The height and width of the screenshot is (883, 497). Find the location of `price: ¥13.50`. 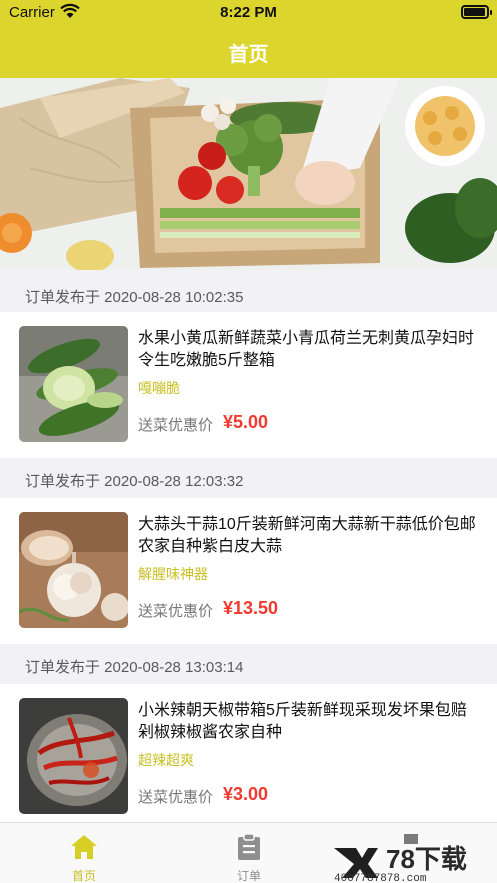

price: ¥13.50 is located at coordinates (251, 608).